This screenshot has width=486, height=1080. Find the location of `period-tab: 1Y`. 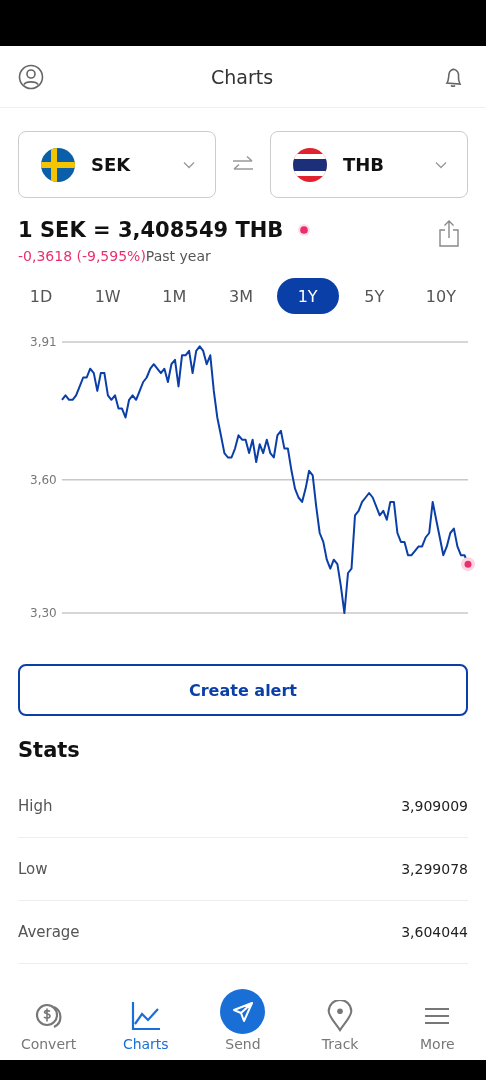

period-tab: 1Y is located at coordinates (307, 296).